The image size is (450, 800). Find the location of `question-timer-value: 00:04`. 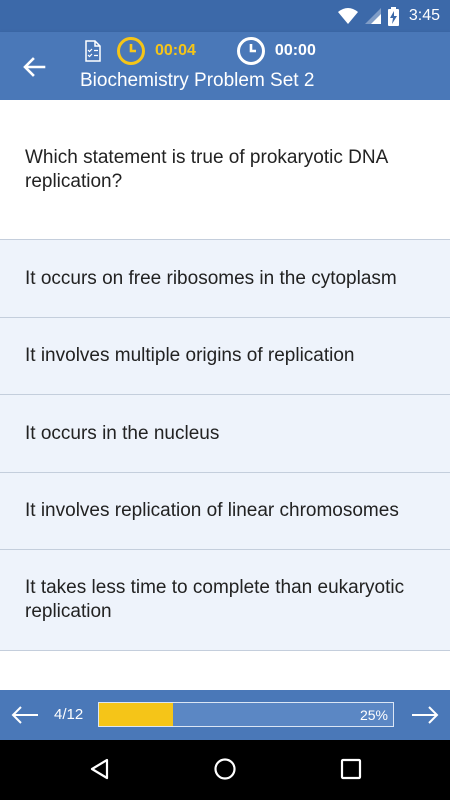

question-timer-value: 00:04 is located at coordinates (175, 50).